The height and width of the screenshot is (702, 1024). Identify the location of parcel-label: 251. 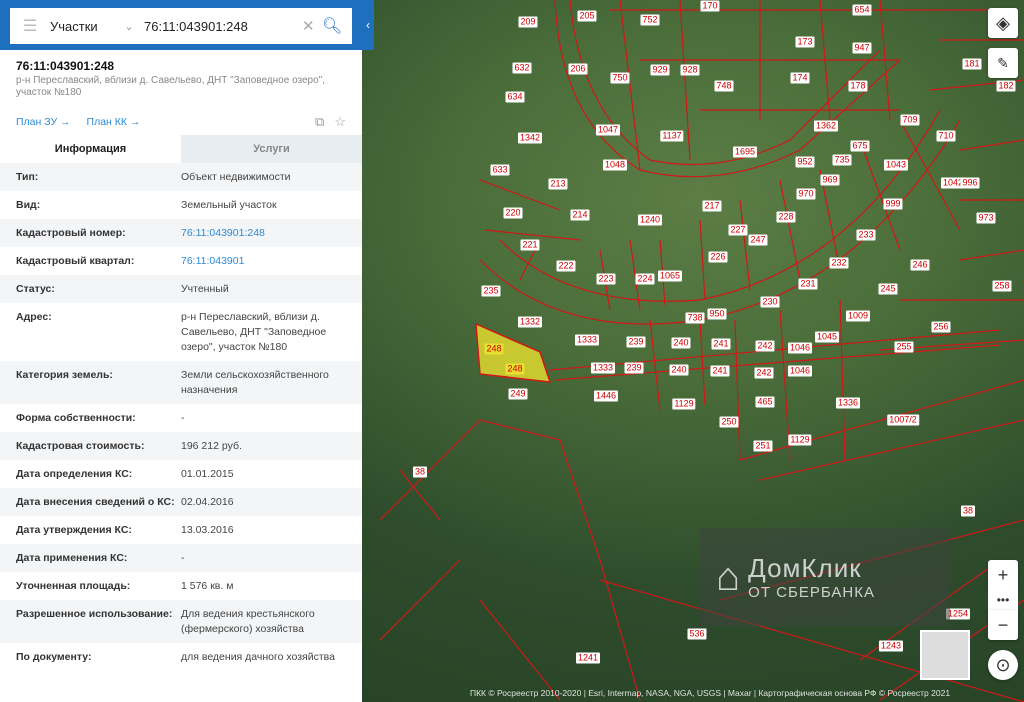
(763, 446).